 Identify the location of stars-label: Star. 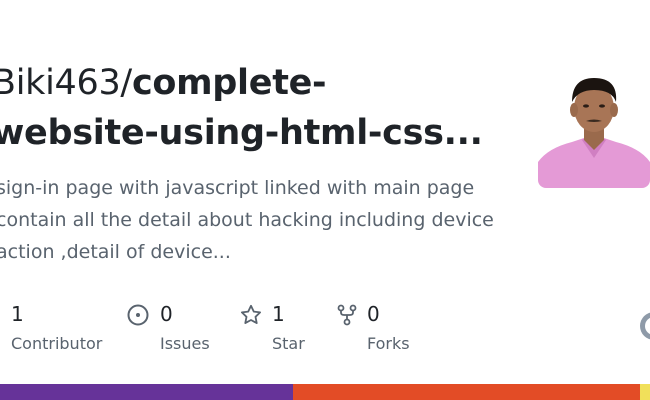
(288, 343).